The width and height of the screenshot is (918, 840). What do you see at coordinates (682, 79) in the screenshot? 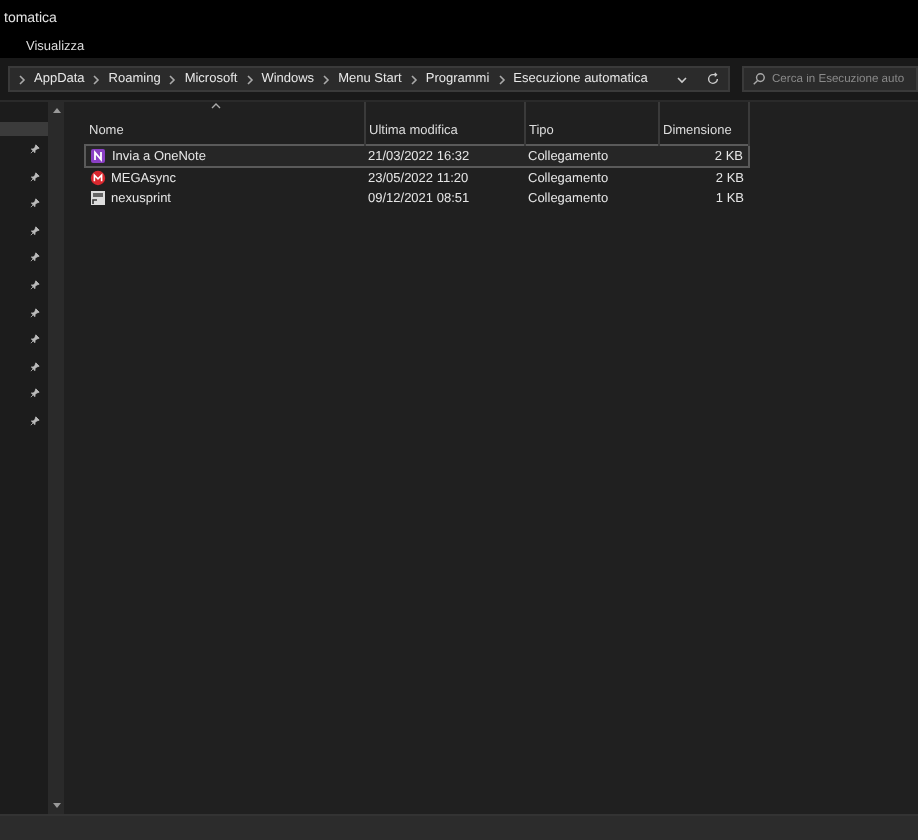
I see `dropdown-caret-icon` at bounding box center [682, 79].